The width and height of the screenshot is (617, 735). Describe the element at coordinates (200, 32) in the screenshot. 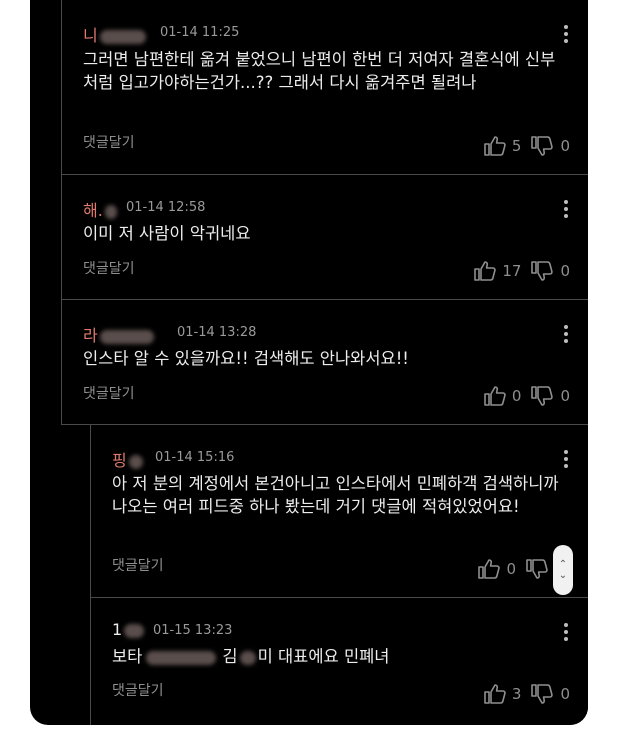

I see `comment-time: 01-14 11:25` at that location.